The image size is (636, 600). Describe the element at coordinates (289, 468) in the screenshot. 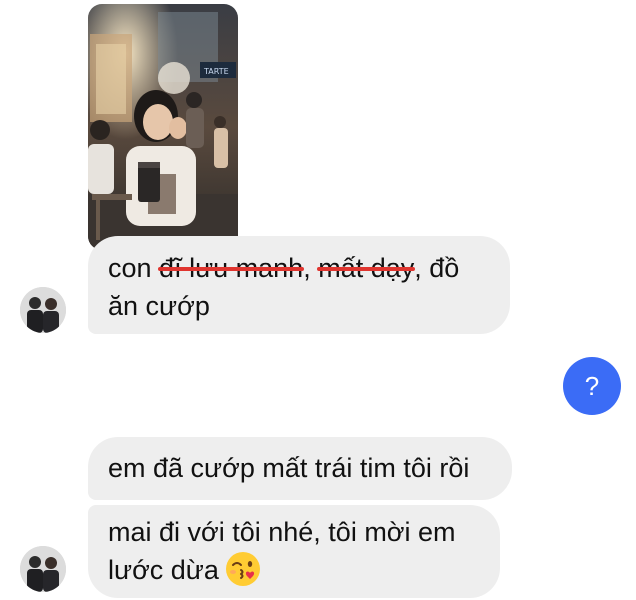

I see `message-text: em đã cướp mất trái tim tôi rồi` at that location.